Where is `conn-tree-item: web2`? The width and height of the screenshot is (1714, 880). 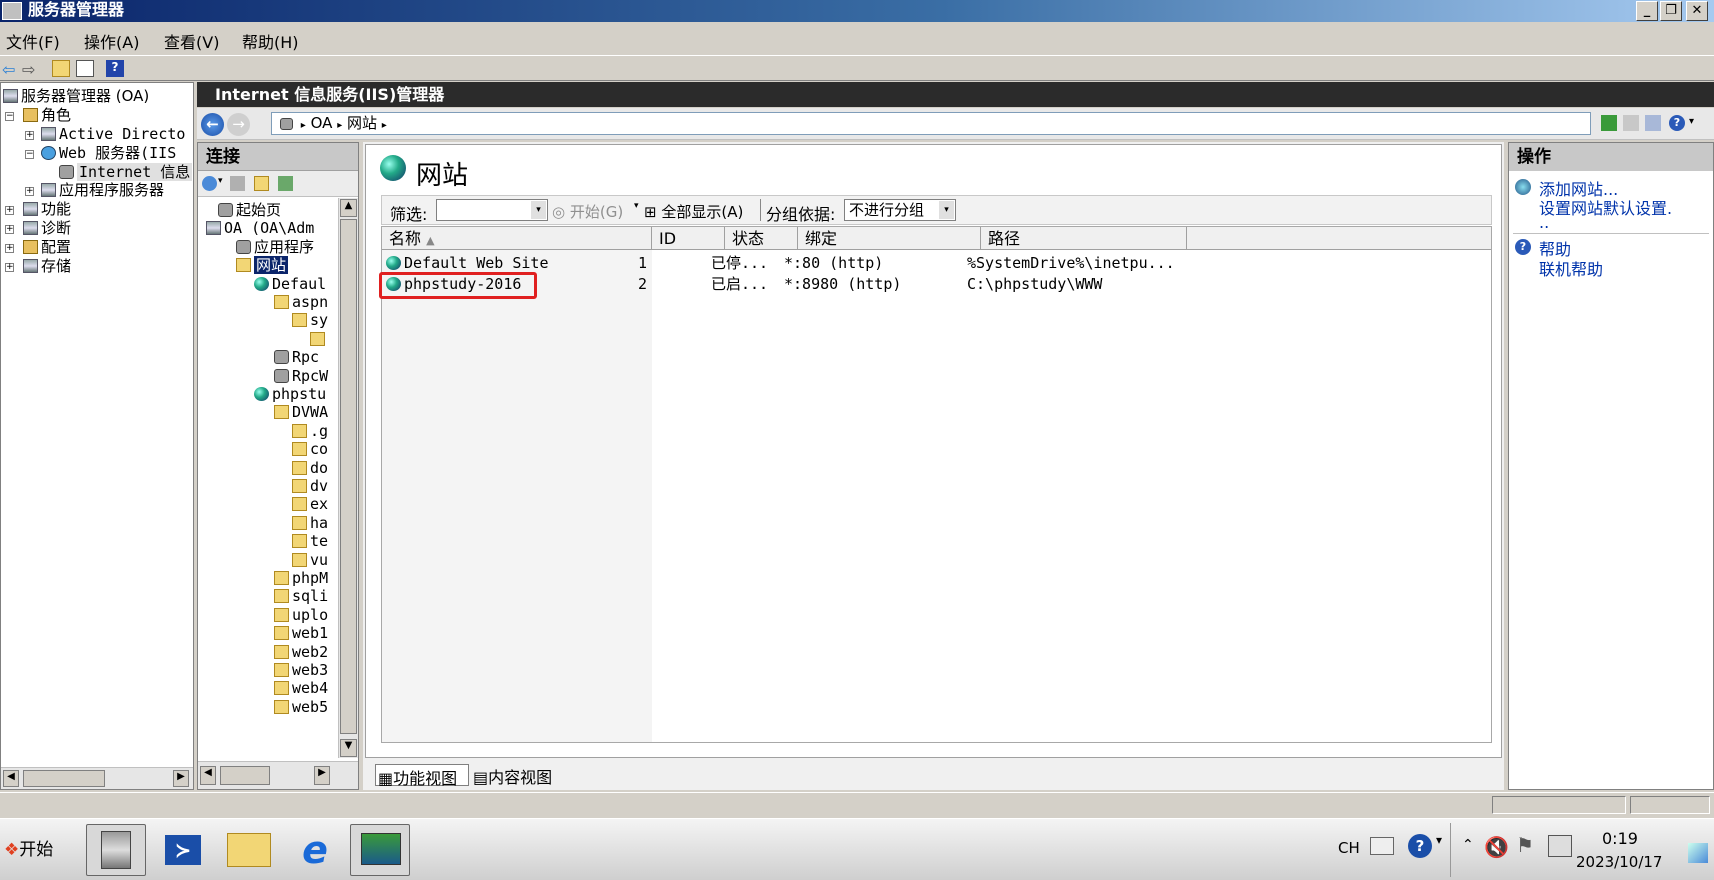 conn-tree-item: web2 is located at coordinates (301, 652).